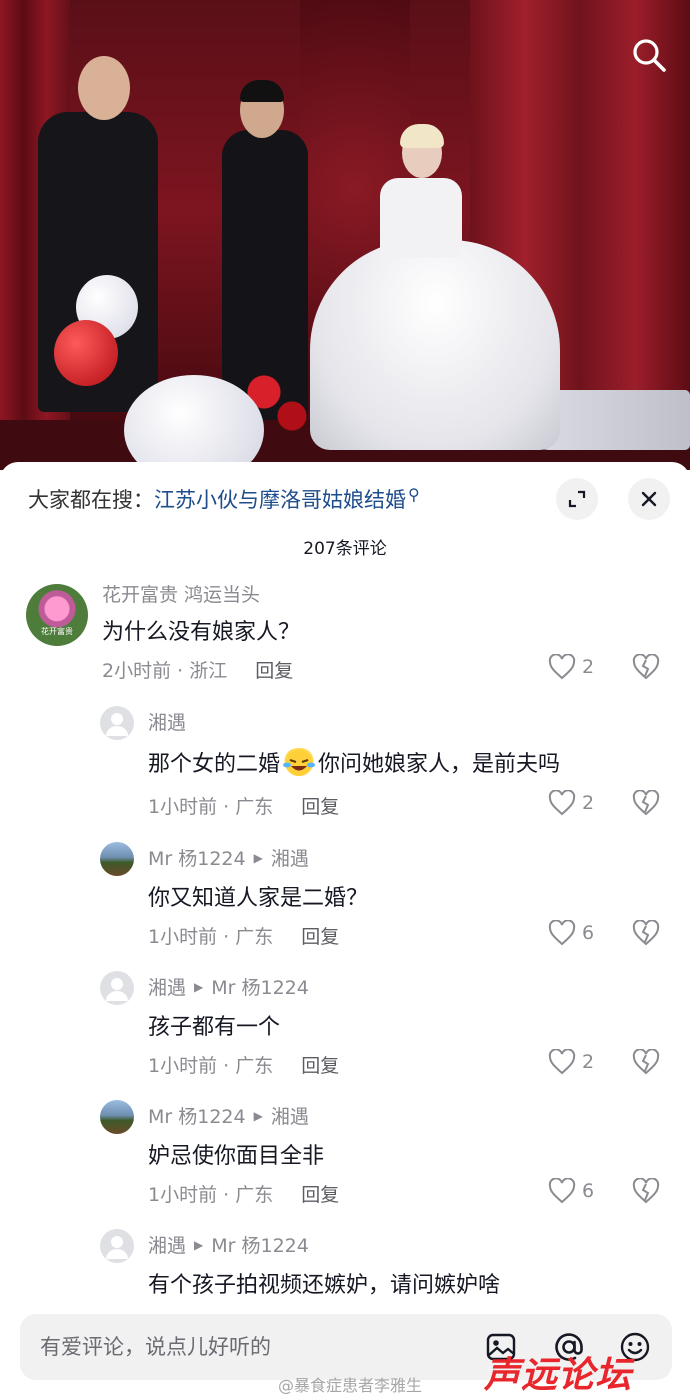 This screenshot has height=1400, width=690. I want to click on bride-hair, so click(422, 136).